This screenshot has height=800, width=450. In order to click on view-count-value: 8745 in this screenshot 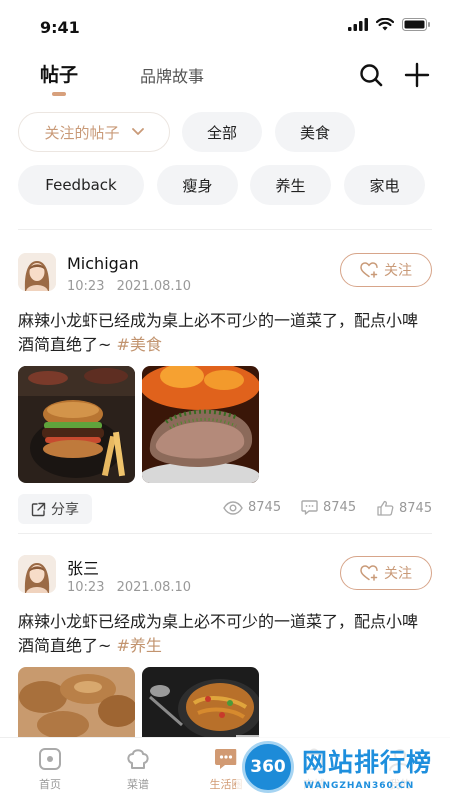, I will do `click(265, 507)`.